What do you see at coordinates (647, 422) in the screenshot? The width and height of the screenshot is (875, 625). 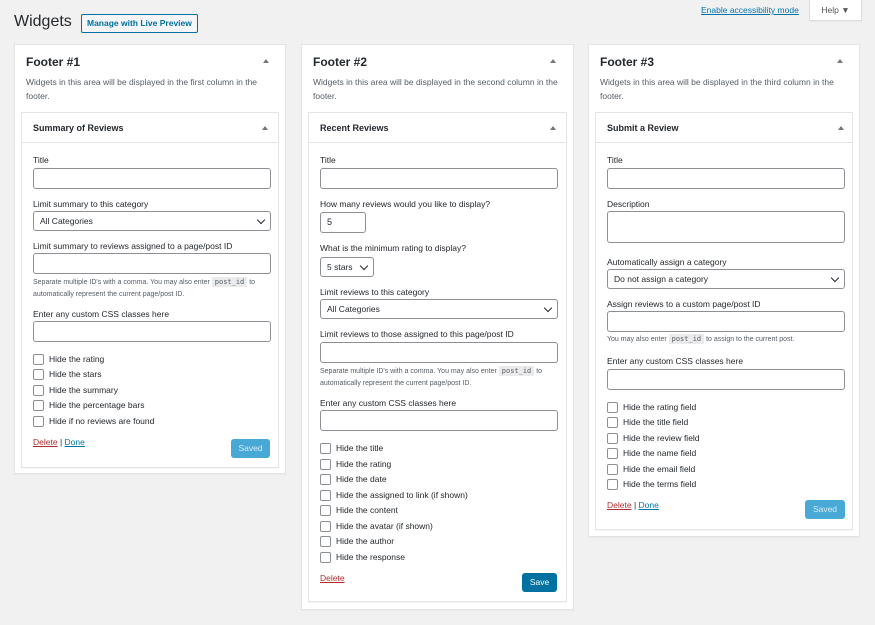 I see `checkbox-hide-title-field: Hide the title field` at bounding box center [647, 422].